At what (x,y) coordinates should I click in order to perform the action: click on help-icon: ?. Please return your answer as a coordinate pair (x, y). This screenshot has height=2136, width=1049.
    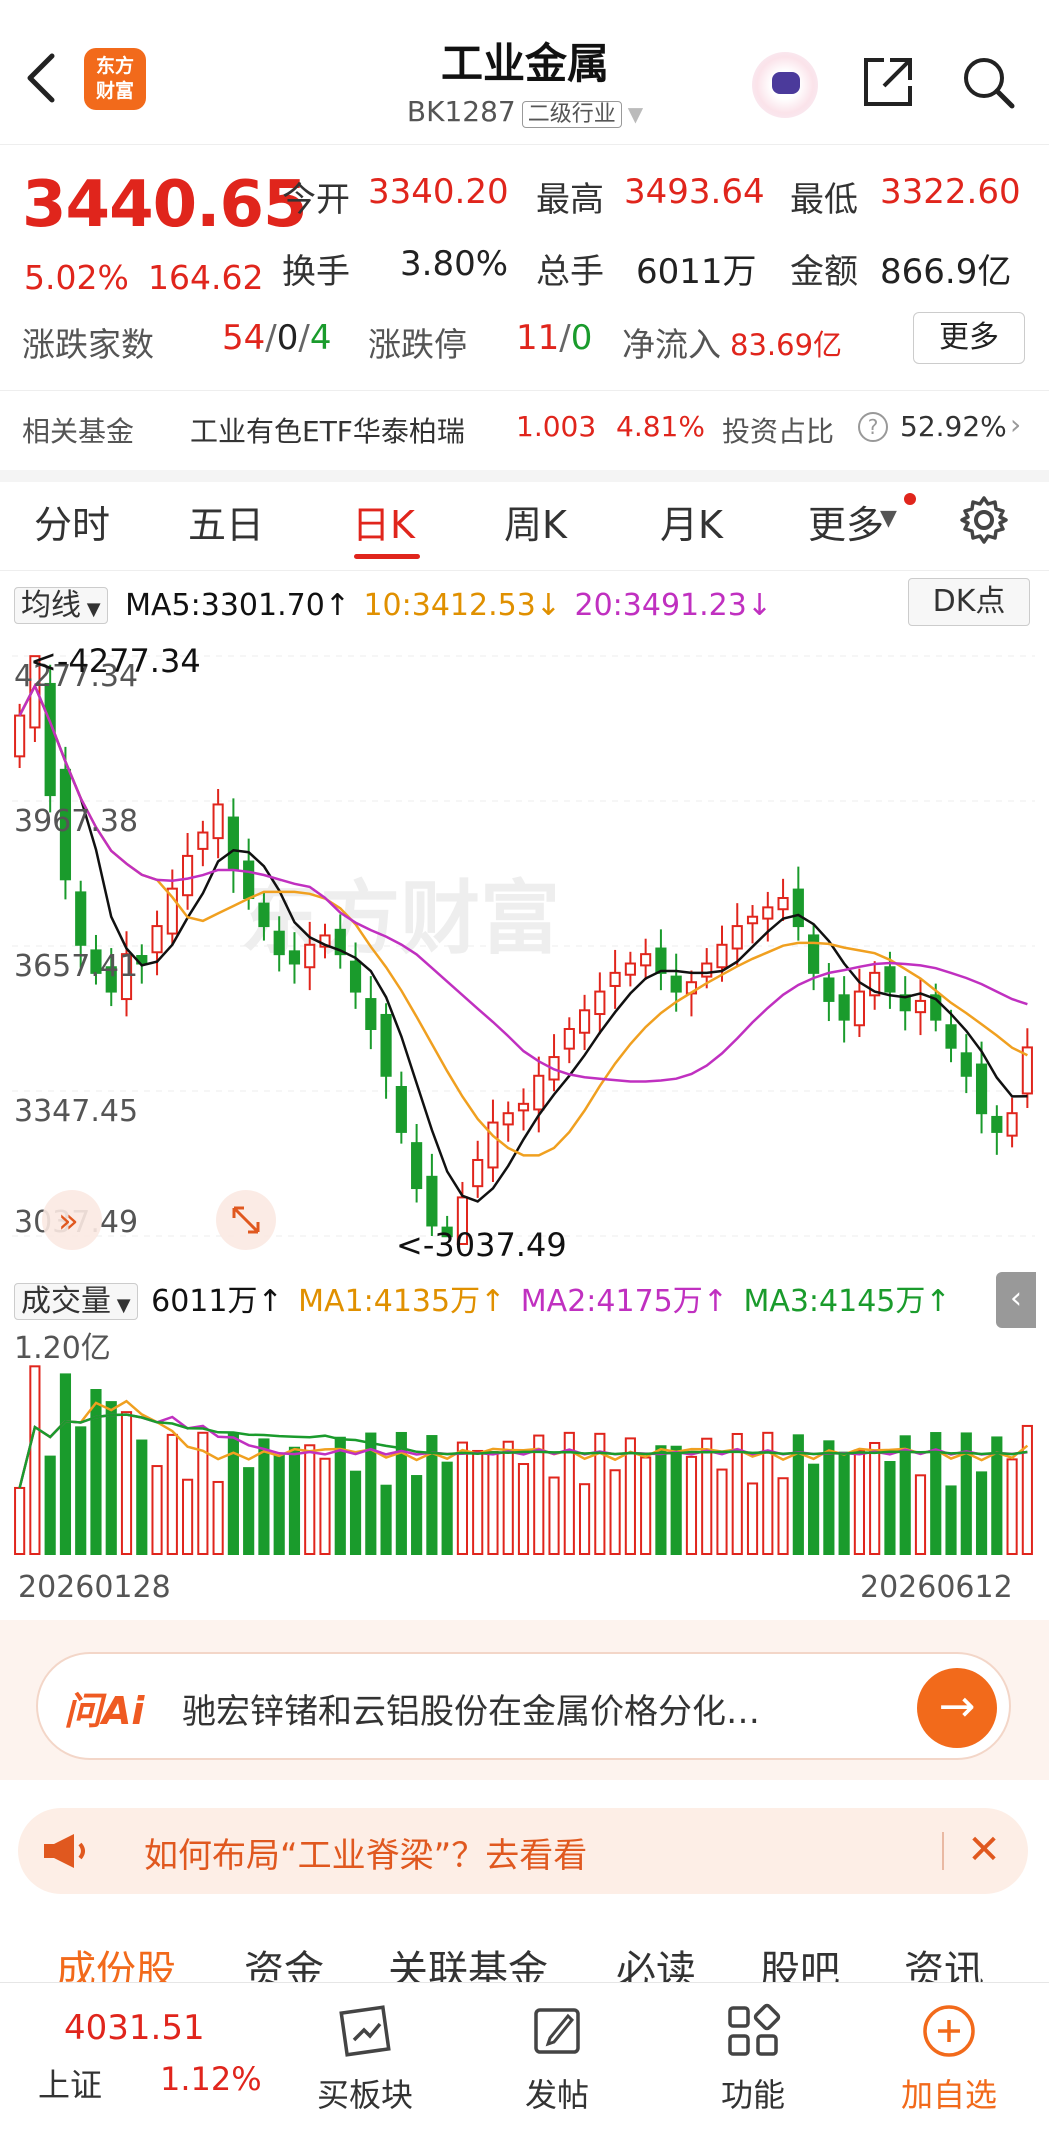
    Looking at the image, I should click on (873, 427).